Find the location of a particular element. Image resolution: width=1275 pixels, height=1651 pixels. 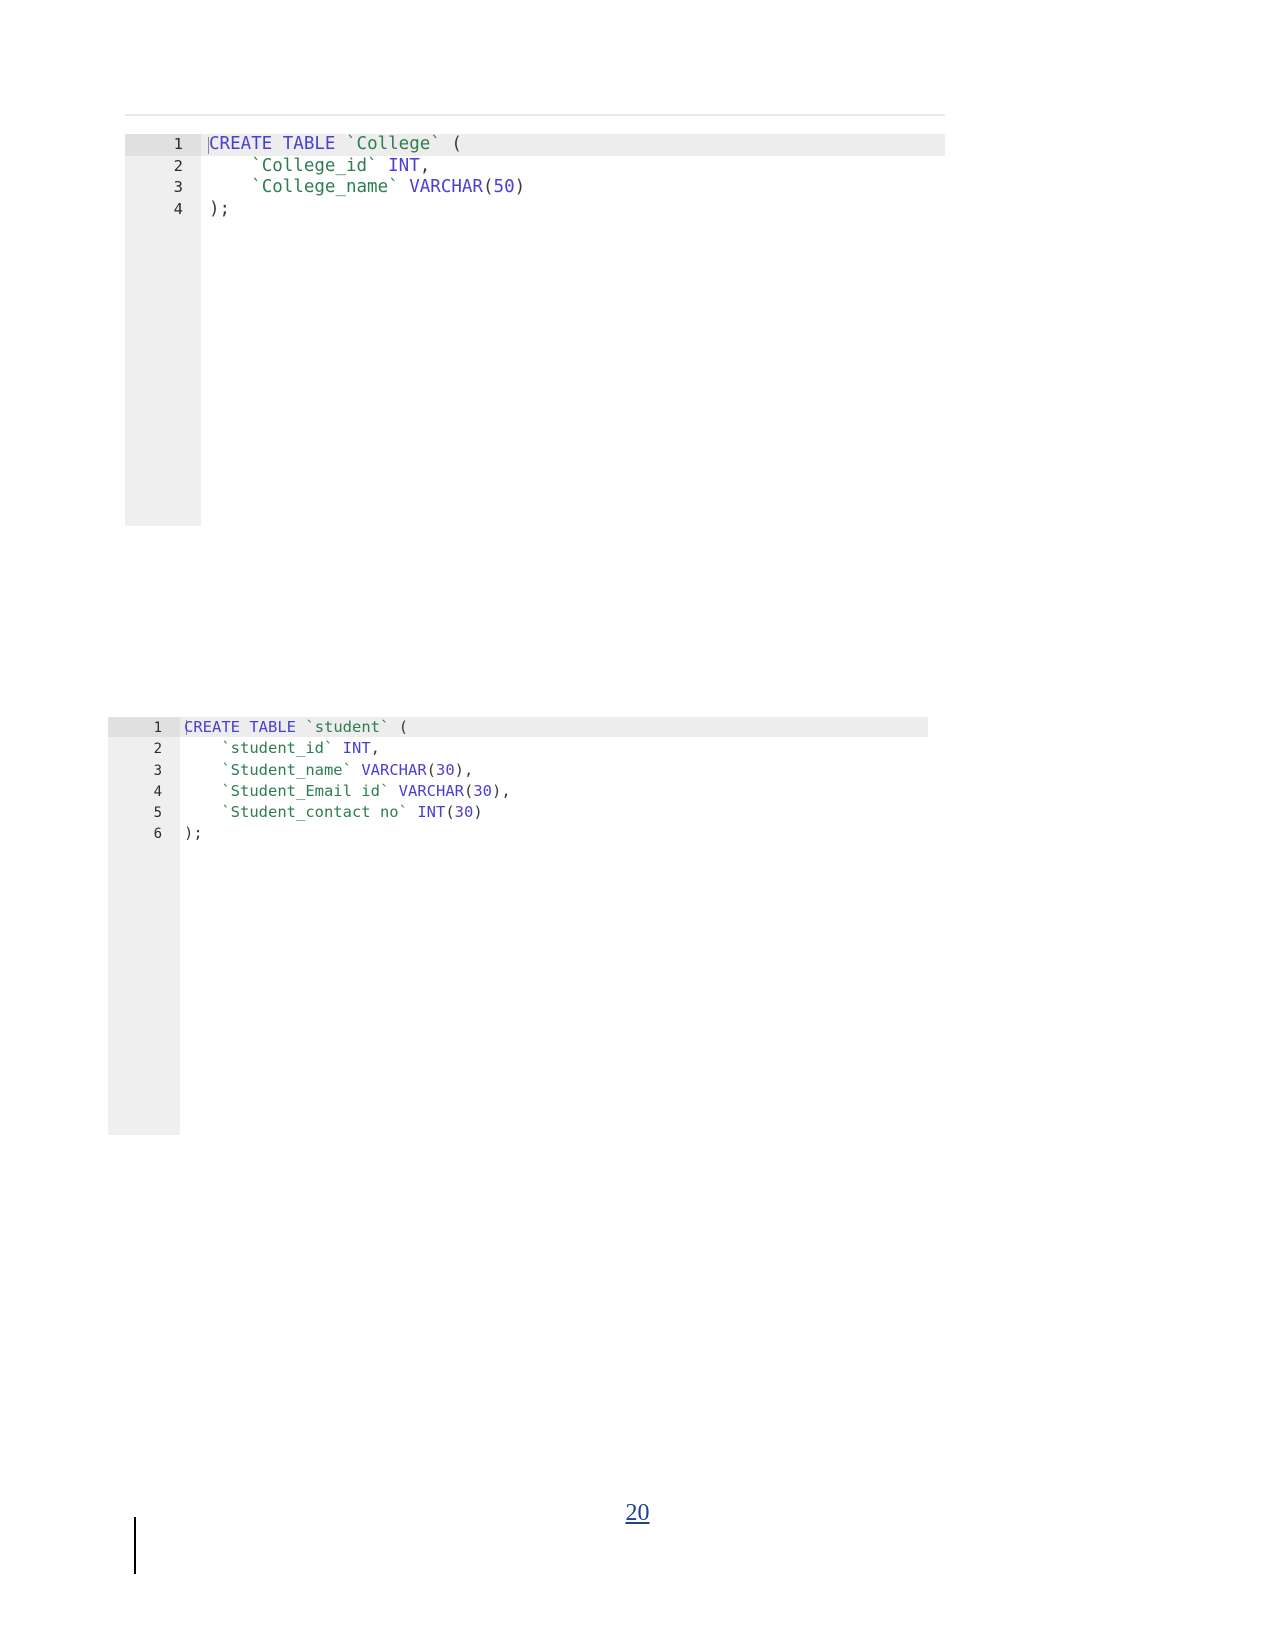

code-line: 1 CREATE TABLE `College` ( is located at coordinates (535, 145).